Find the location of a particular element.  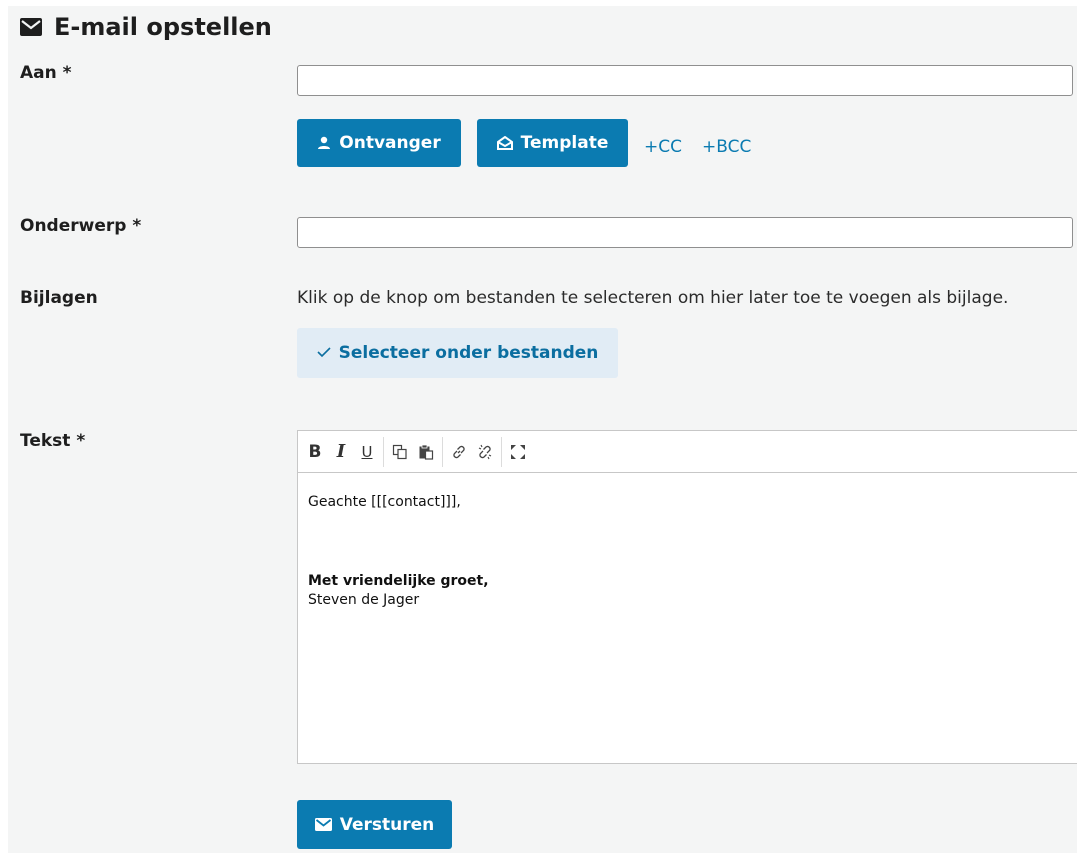

envelope-open-icon is located at coordinates (504, 143).